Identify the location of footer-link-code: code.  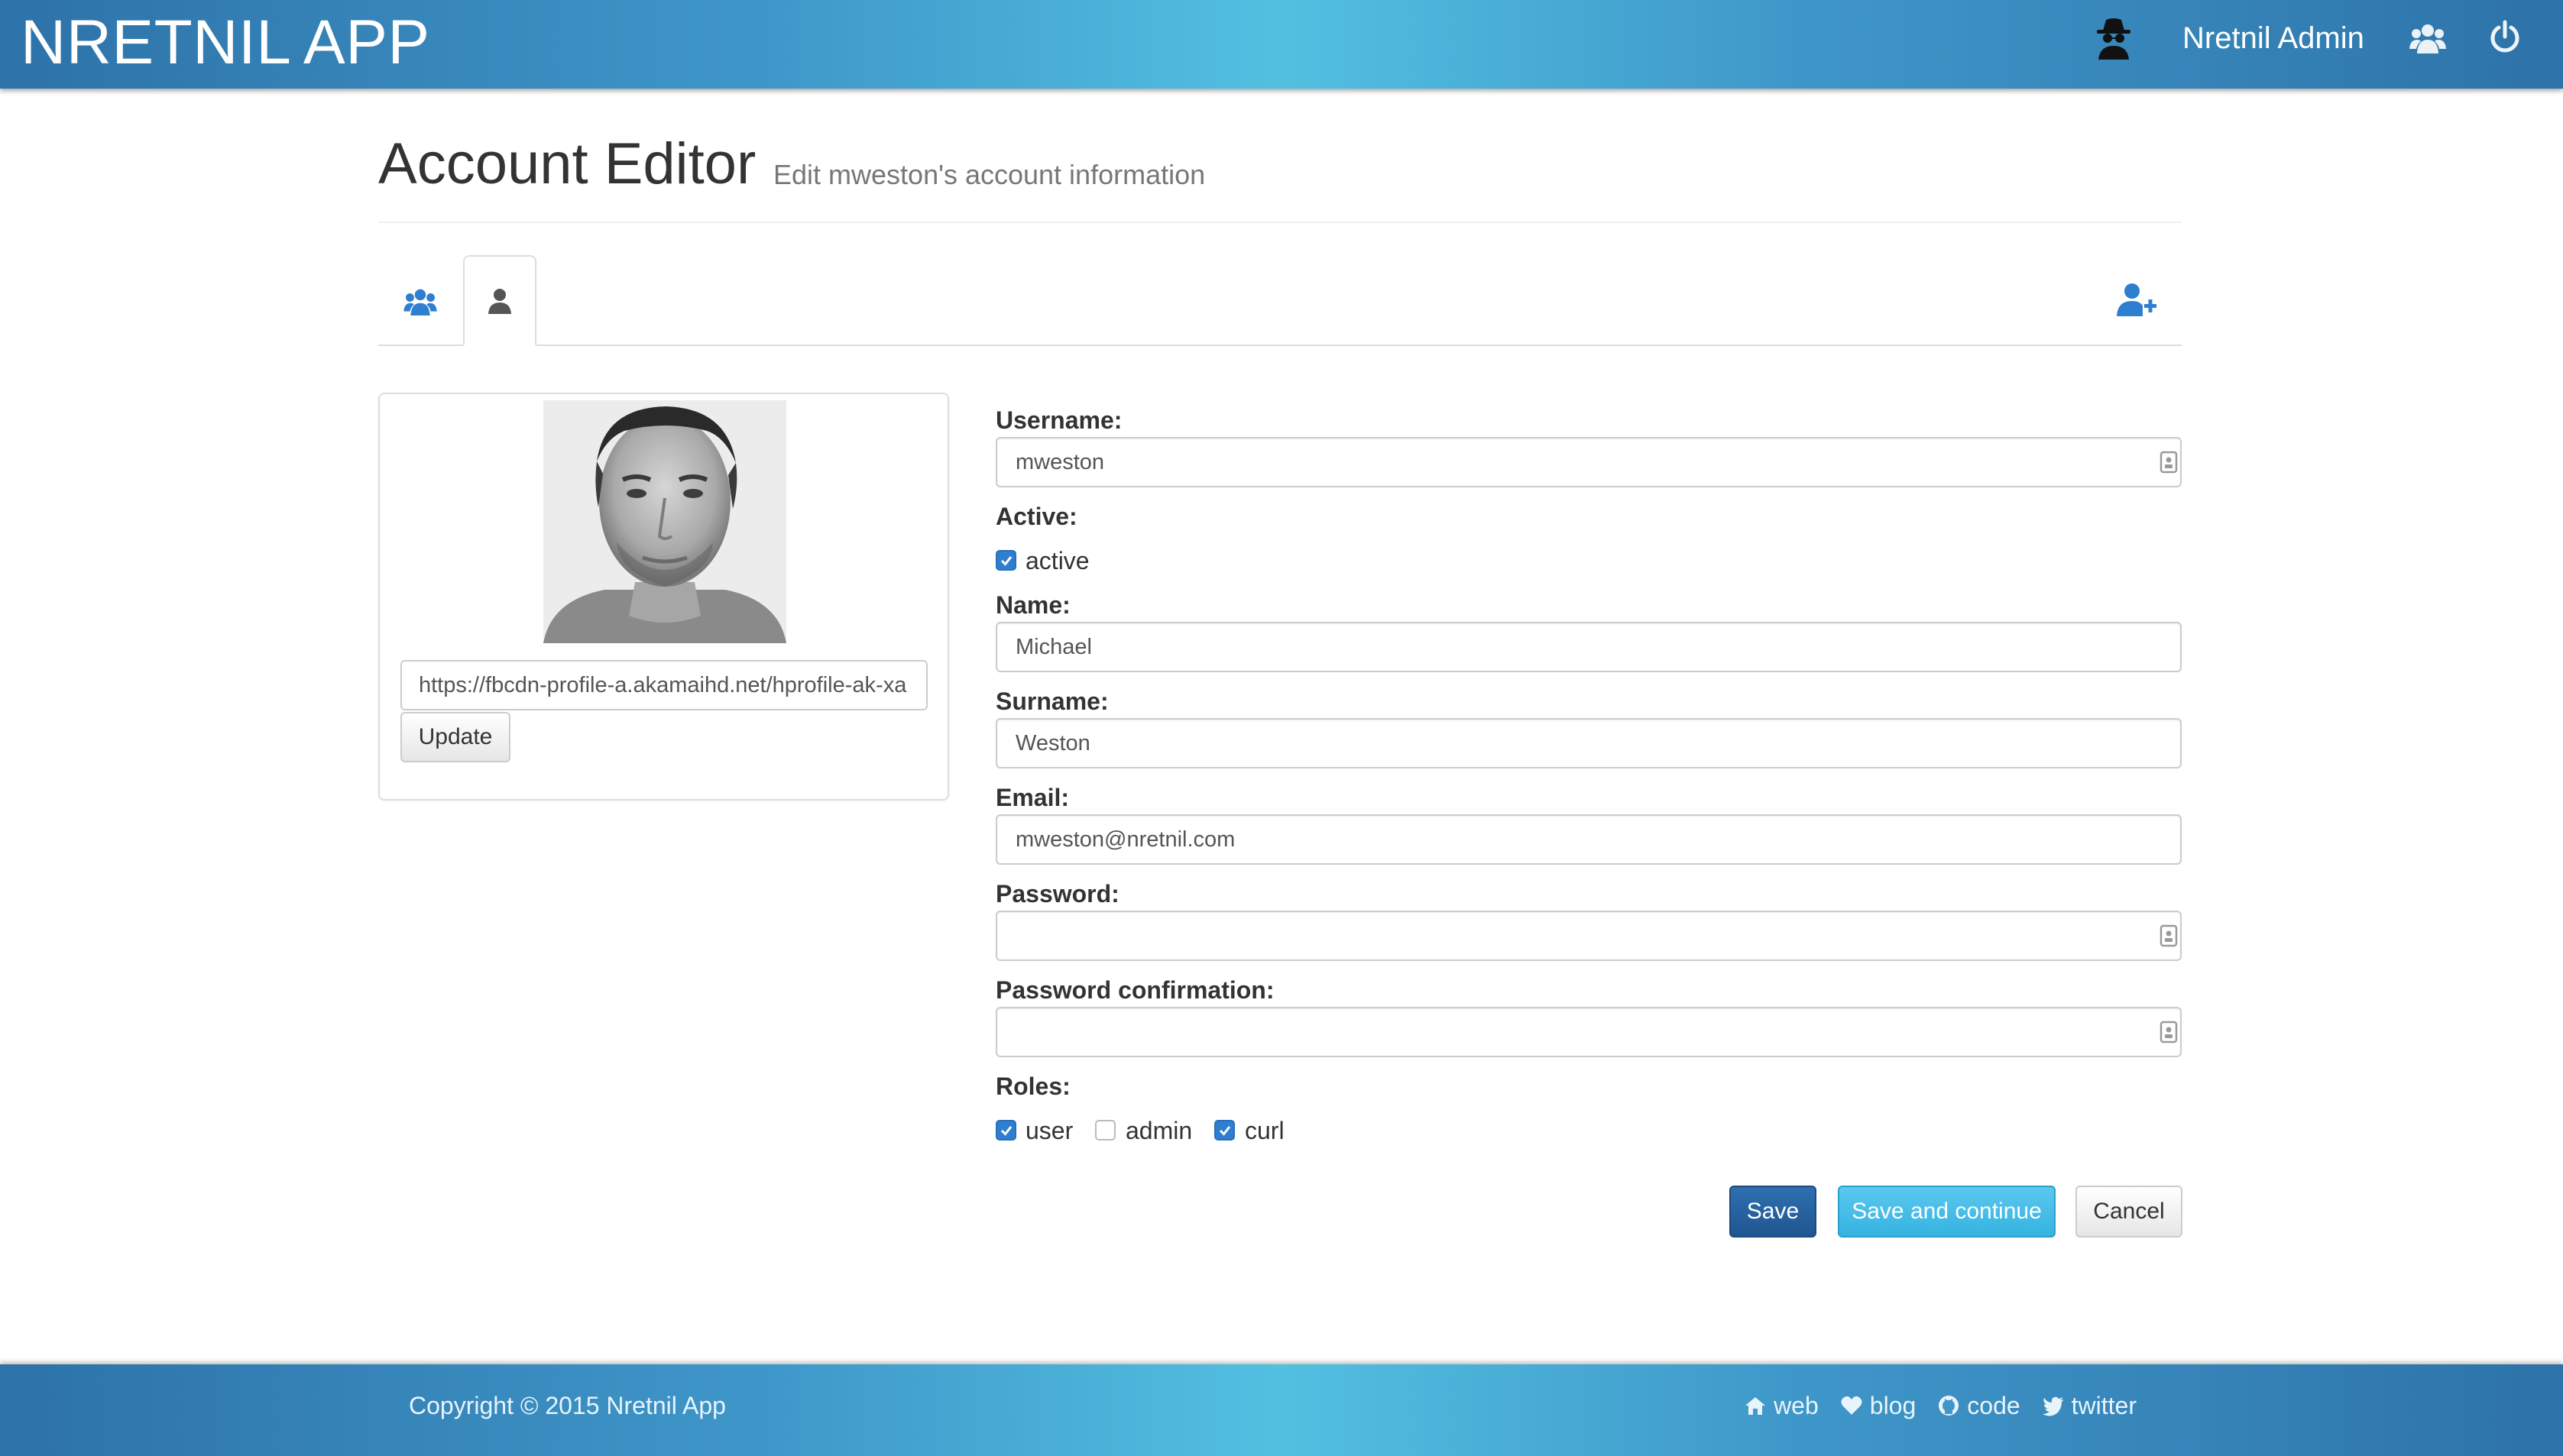
(1978, 1405).